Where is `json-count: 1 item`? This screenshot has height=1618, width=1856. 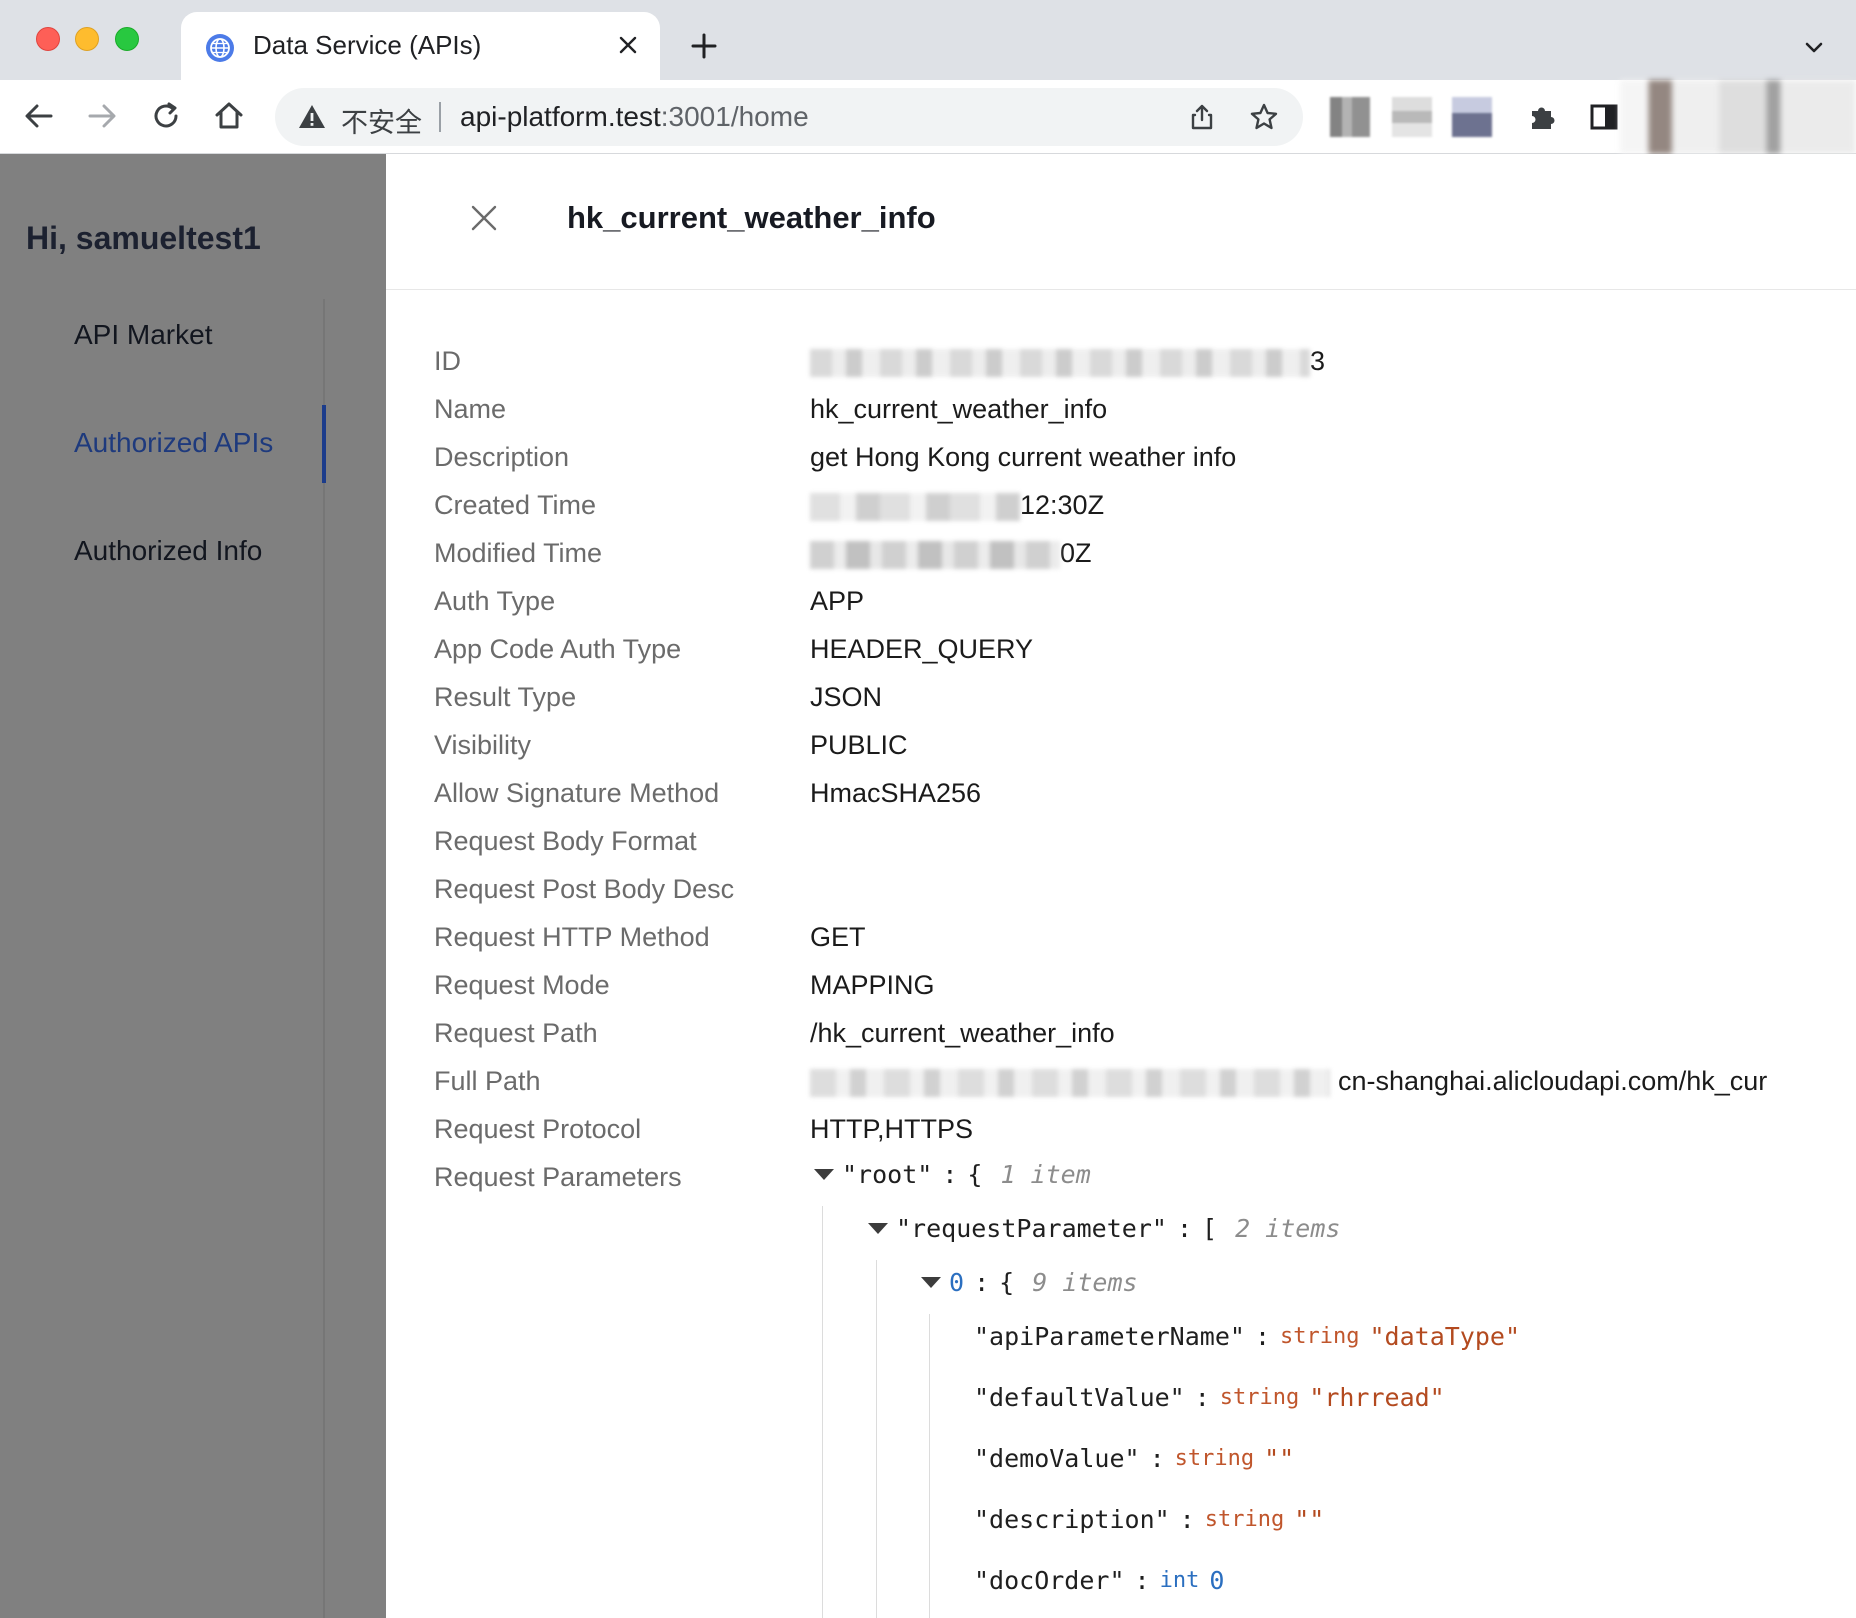 json-count: 1 item is located at coordinates (1045, 1174).